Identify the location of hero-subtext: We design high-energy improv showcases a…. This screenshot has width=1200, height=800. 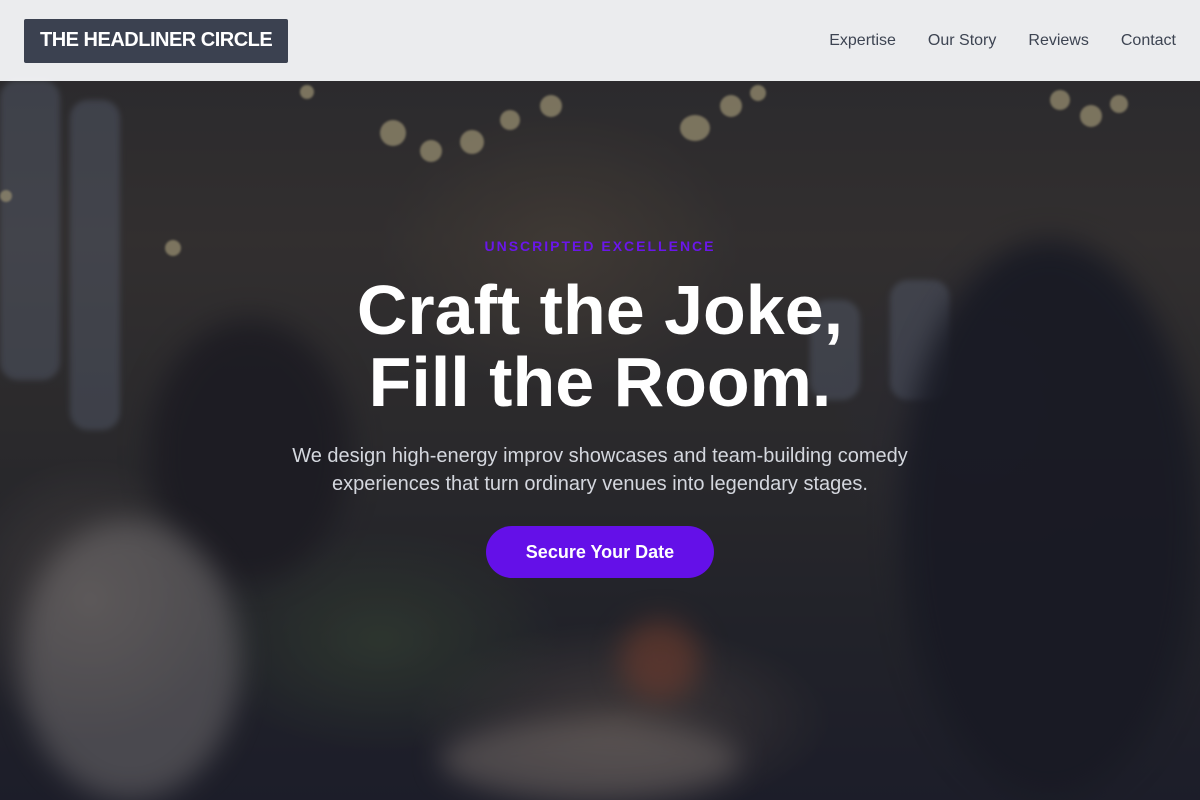
(600, 470).